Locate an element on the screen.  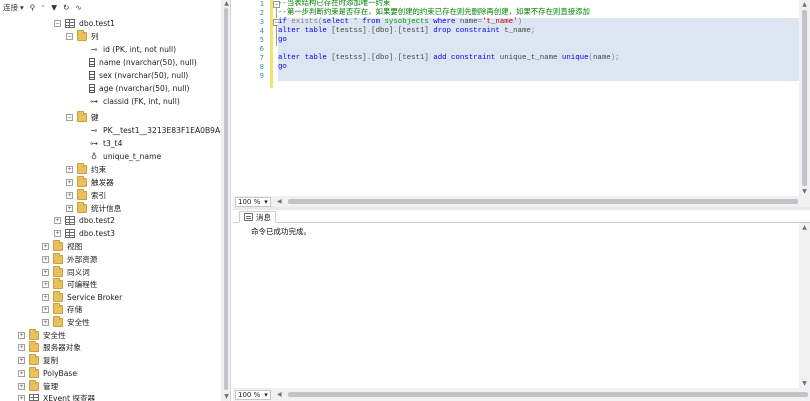
results-zoom-dropdown: 100 % ▾ is located at coordinates (253, 394).